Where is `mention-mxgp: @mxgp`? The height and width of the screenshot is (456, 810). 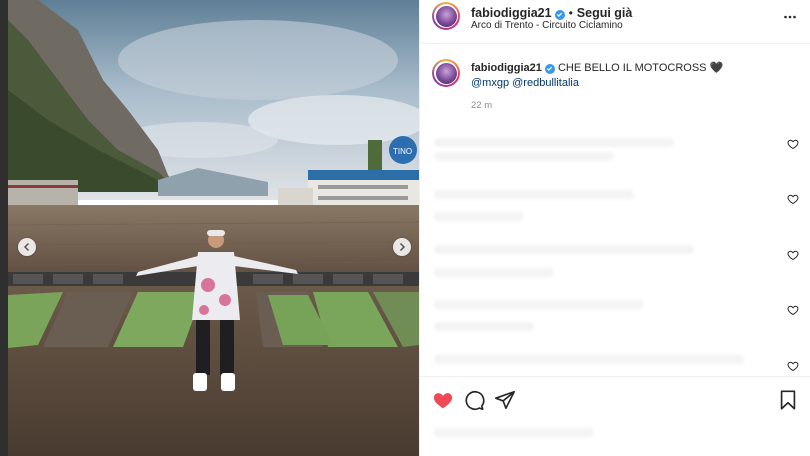
mention-mxgp: @mxgp is located at coordinates (490, 83).